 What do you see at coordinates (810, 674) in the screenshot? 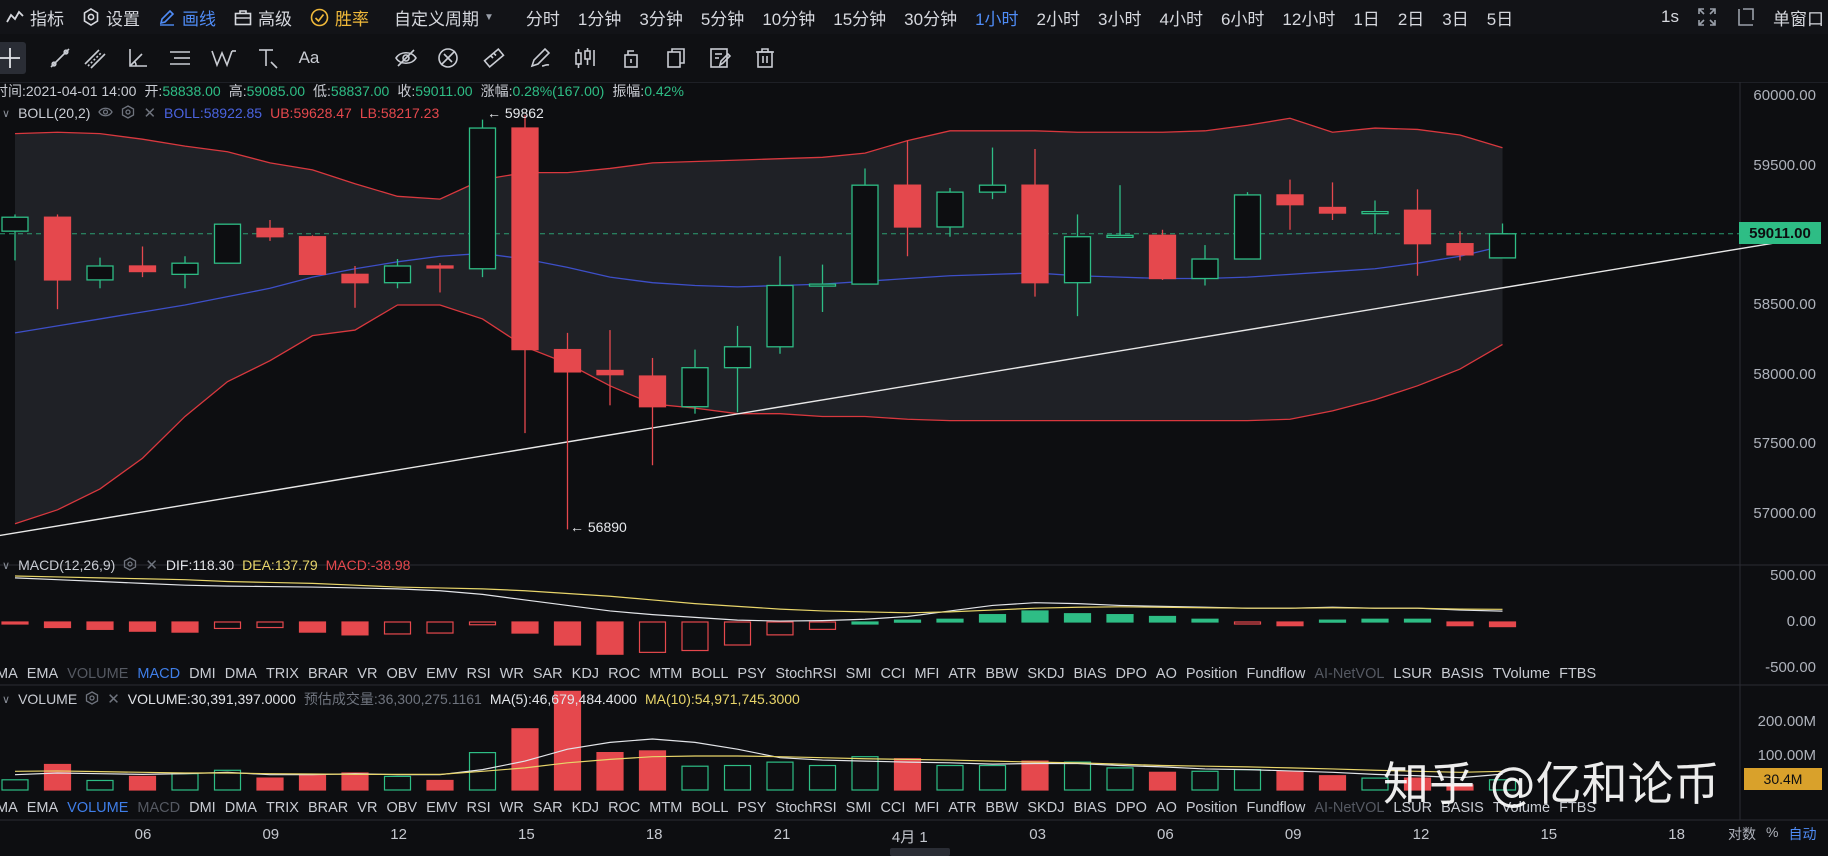
I see `indicator-tab-stochrsi: StochRSI` at bounding box center [810, 674].